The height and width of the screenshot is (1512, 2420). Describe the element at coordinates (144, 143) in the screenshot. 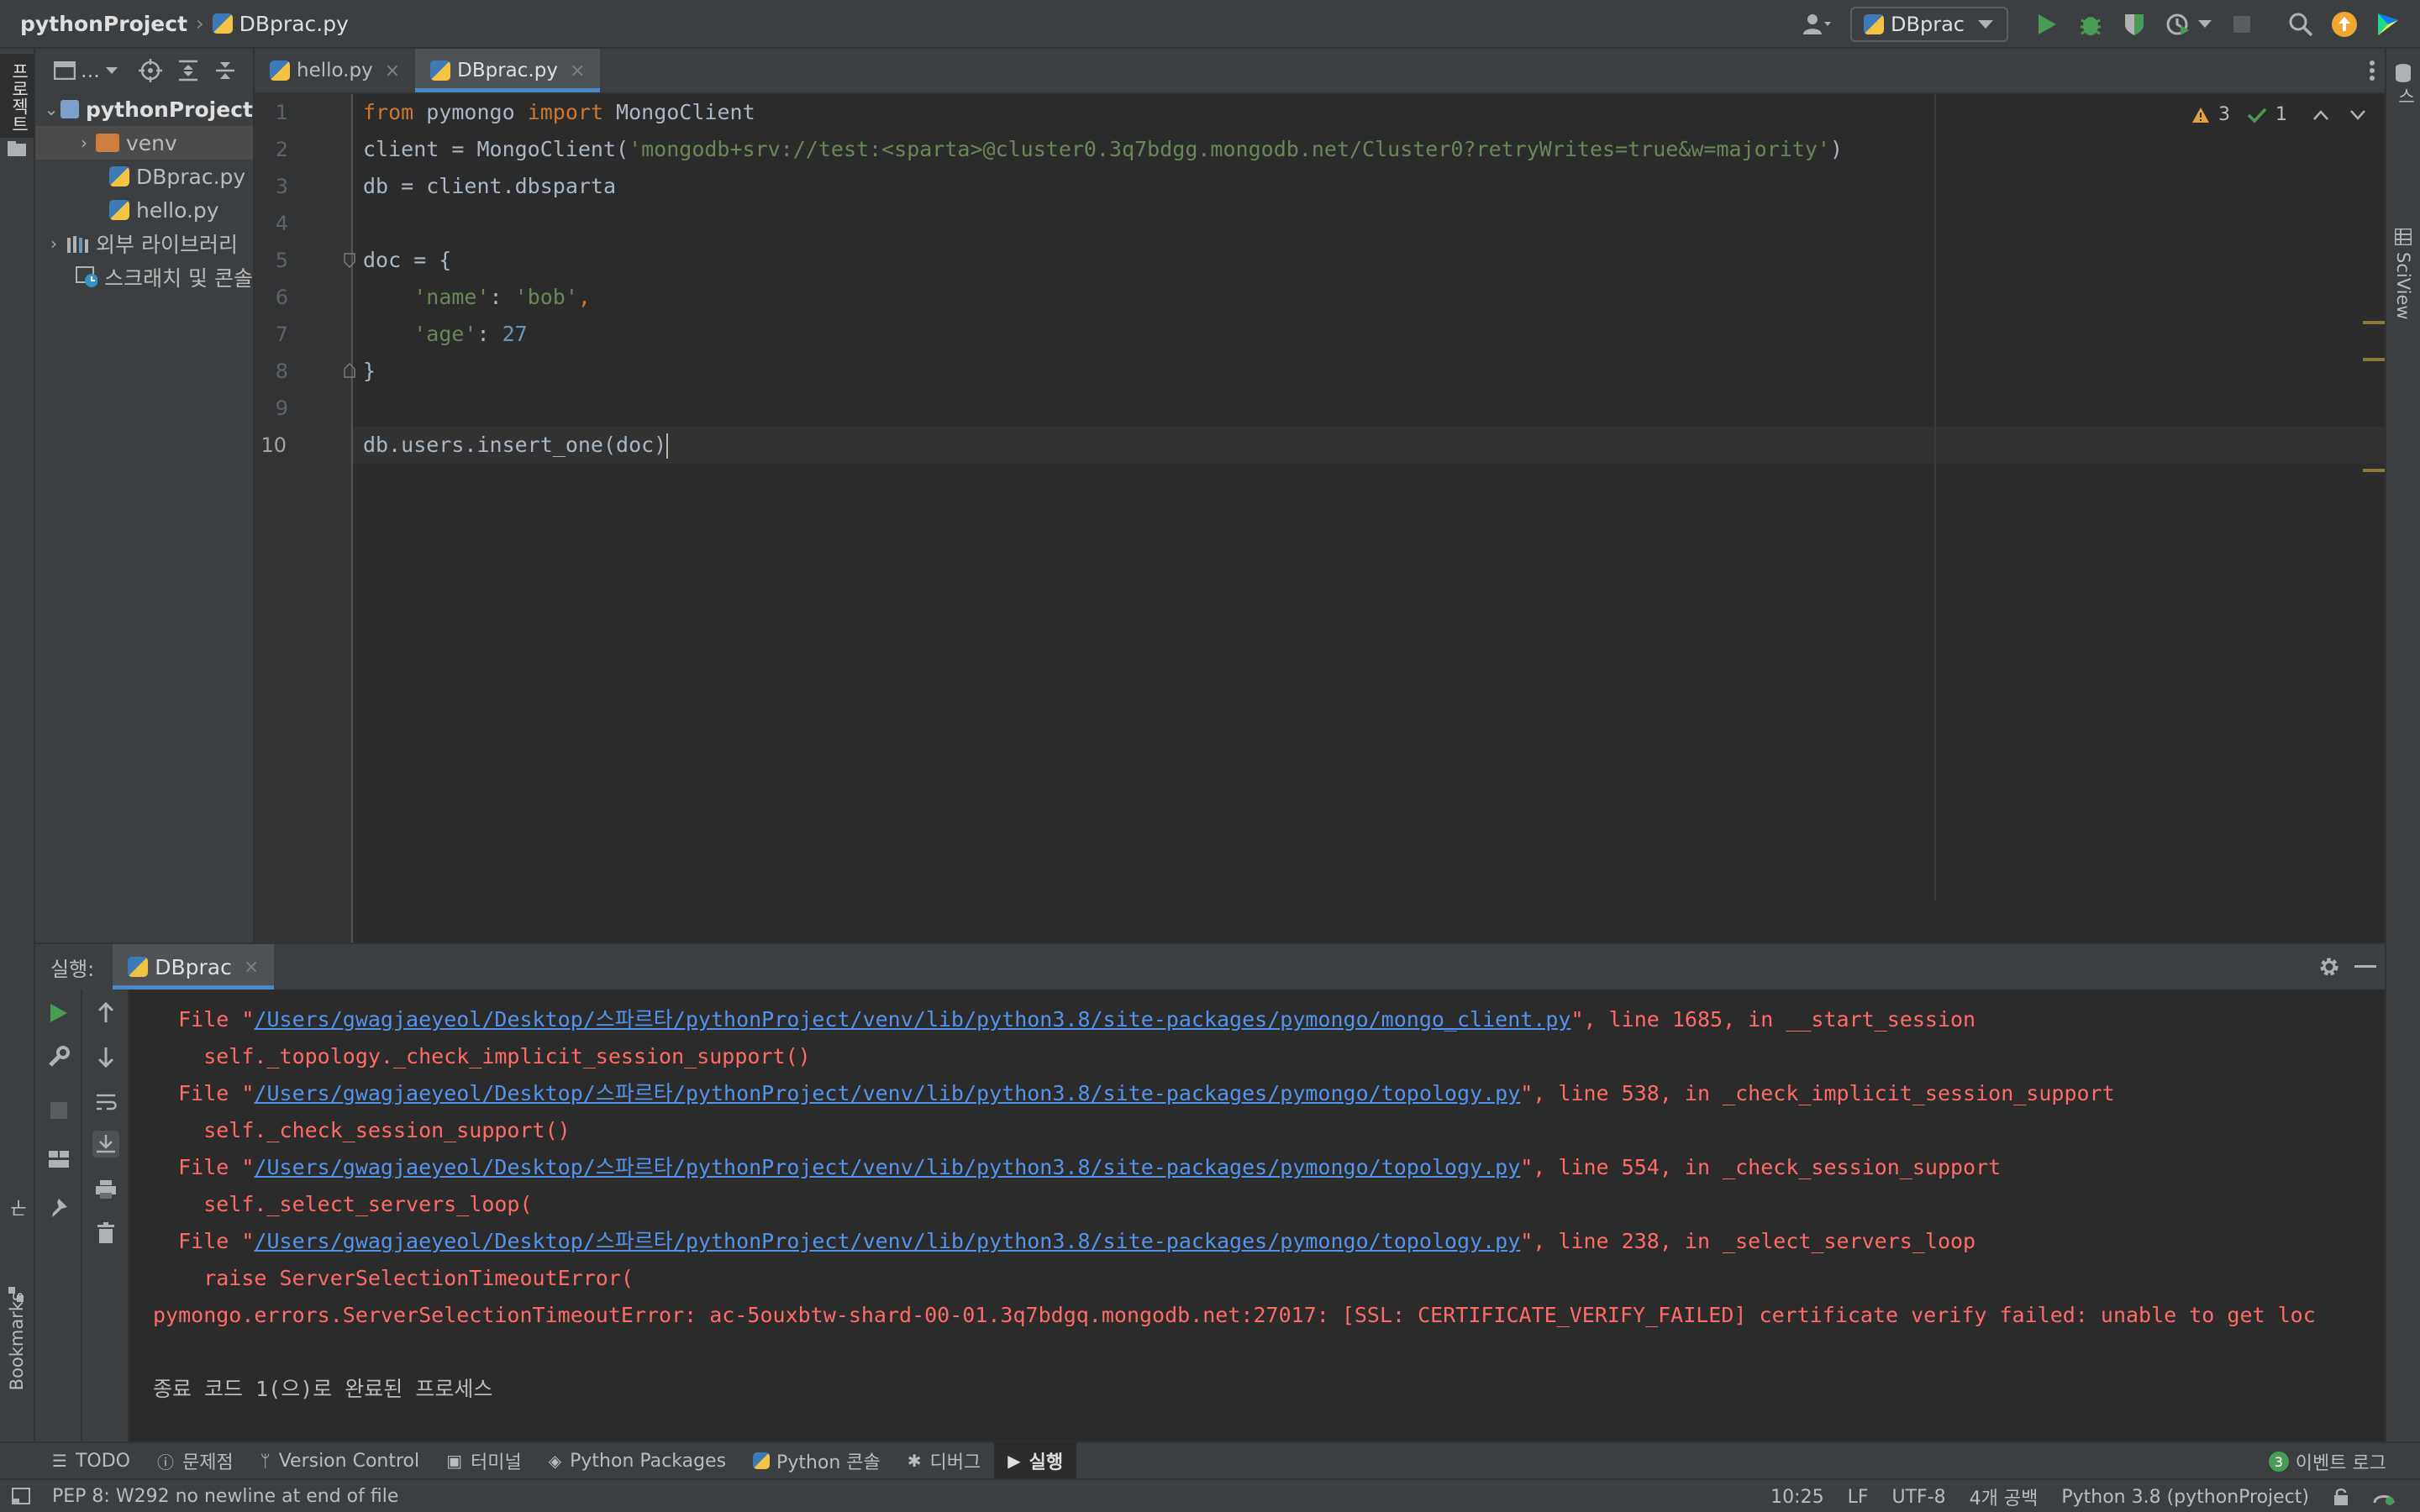

I see `tree-item-venv: › venv` at that location.